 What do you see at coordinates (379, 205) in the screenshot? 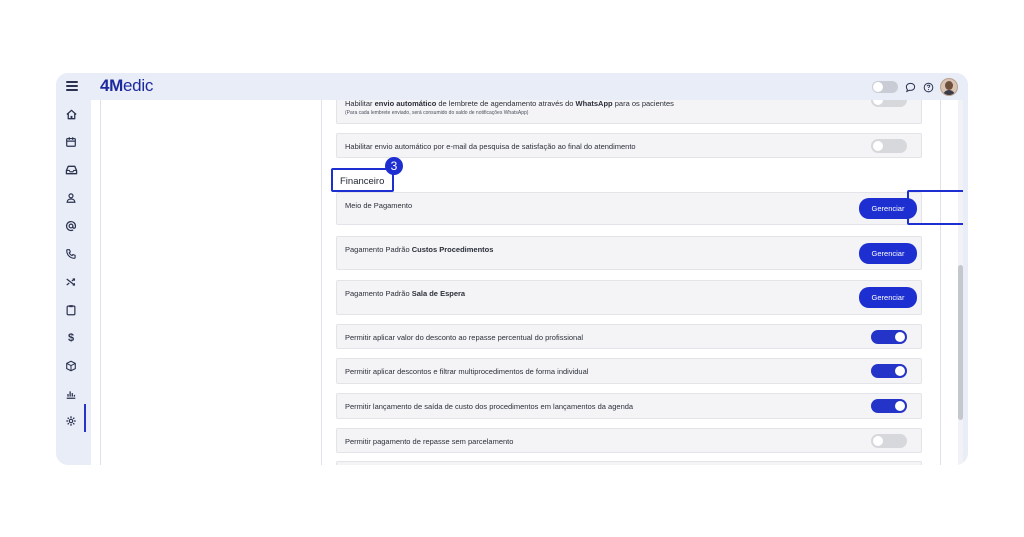
I see `payment-method-label: Meio de Pagamento` at bounding box center [379, 205].